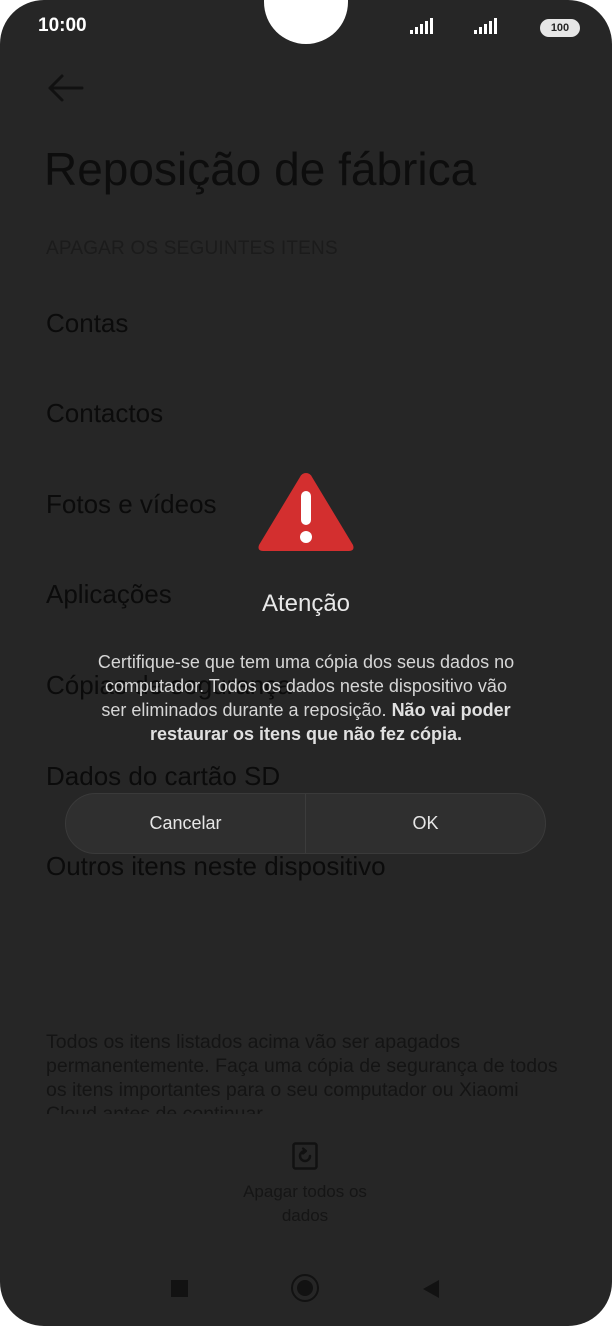 The width and height of the screenshot is (612, 1326). I want to click on dialog-body-line3a: ser eliminados durante a reposição., so click(246, 710).